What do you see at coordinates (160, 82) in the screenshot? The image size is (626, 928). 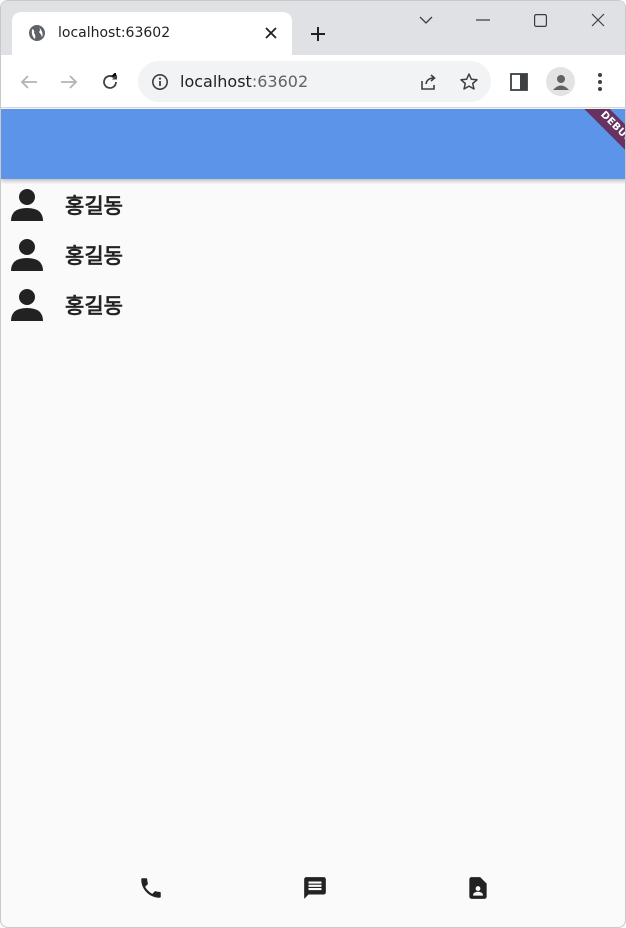 I see `info-icon` at bounding box center [160, 82].